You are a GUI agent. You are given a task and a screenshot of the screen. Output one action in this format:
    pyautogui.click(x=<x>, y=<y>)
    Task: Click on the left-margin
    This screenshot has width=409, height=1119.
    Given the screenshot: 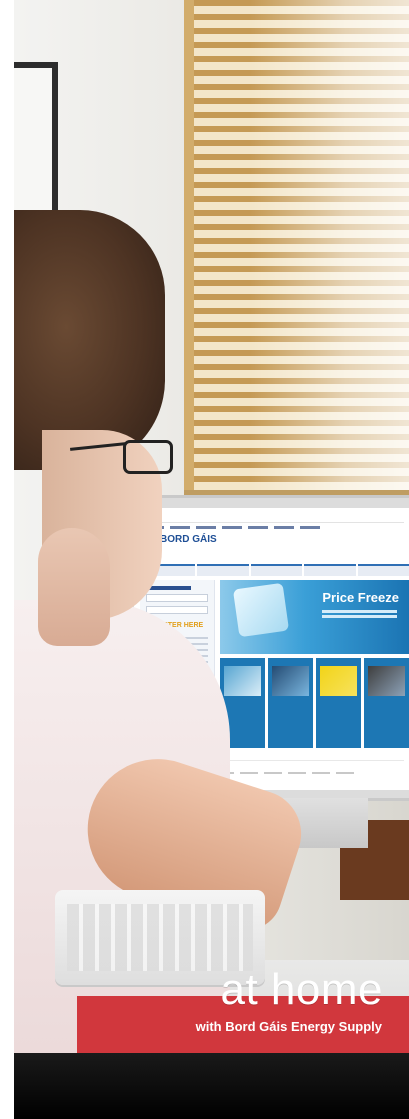 What is the action you would take?
    pyautogui.click(x=7, y=559)
    